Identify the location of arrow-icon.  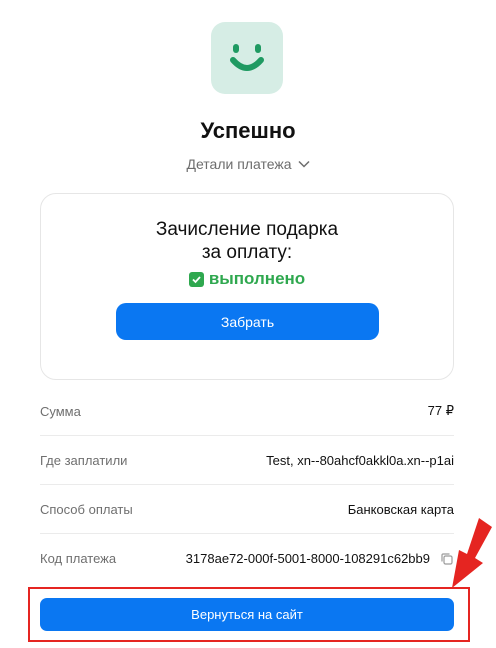
(472, 553).